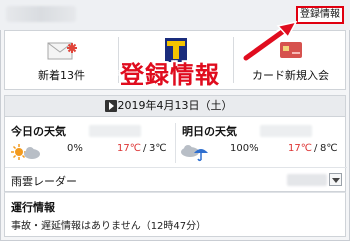 This screenshot has width=350, height=241. I want to click on train-info-title: 運行情報, so click(33, 207).